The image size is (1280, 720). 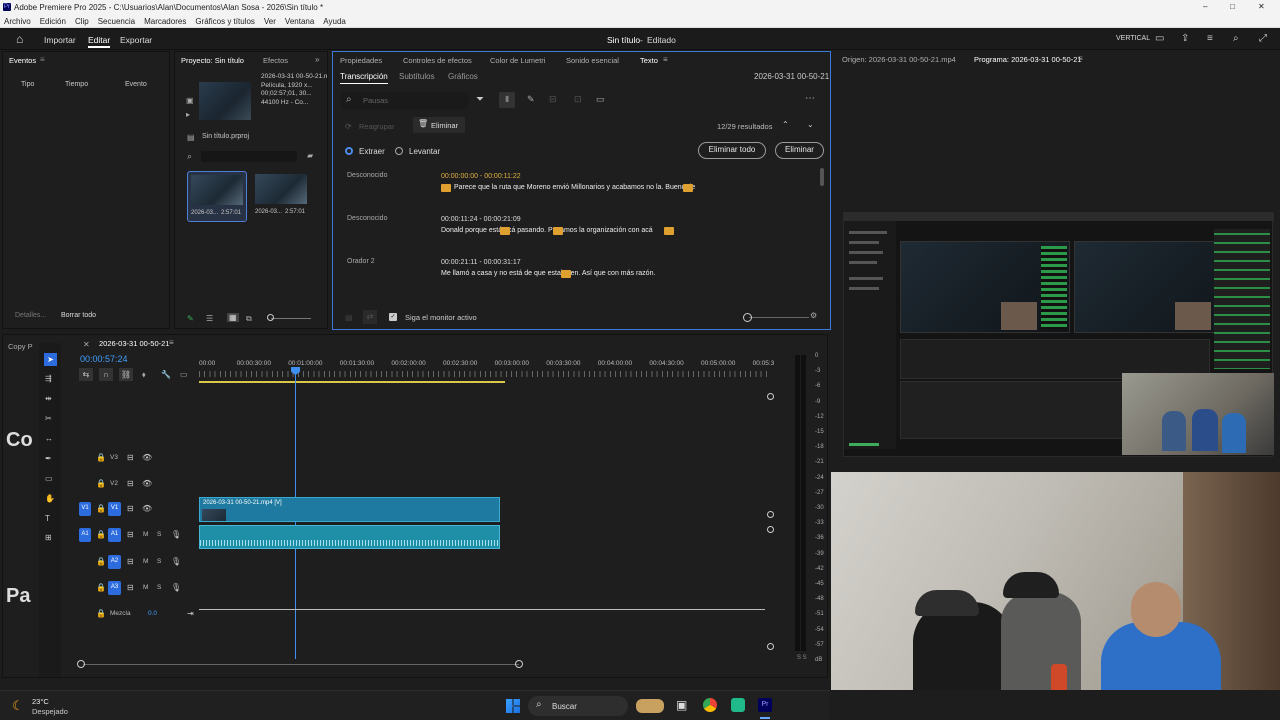 What do you see at coordinates (19, 39) in the screenshot?
I see `home-icon: ⌂` at bounding box center [19, 39].